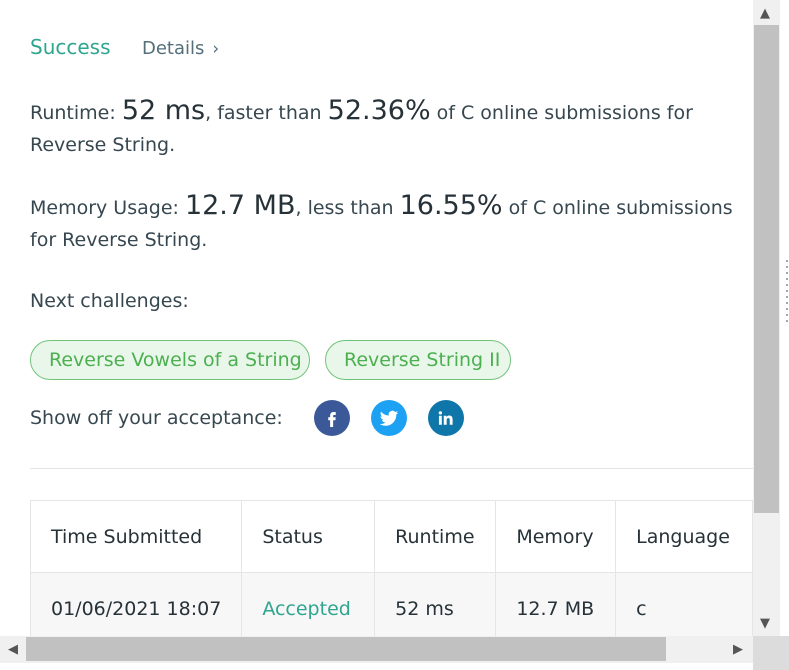  Describe the element at coordinates (346, 649) in the screenshot. I see `horizontal-scroll-thumb` at that location.